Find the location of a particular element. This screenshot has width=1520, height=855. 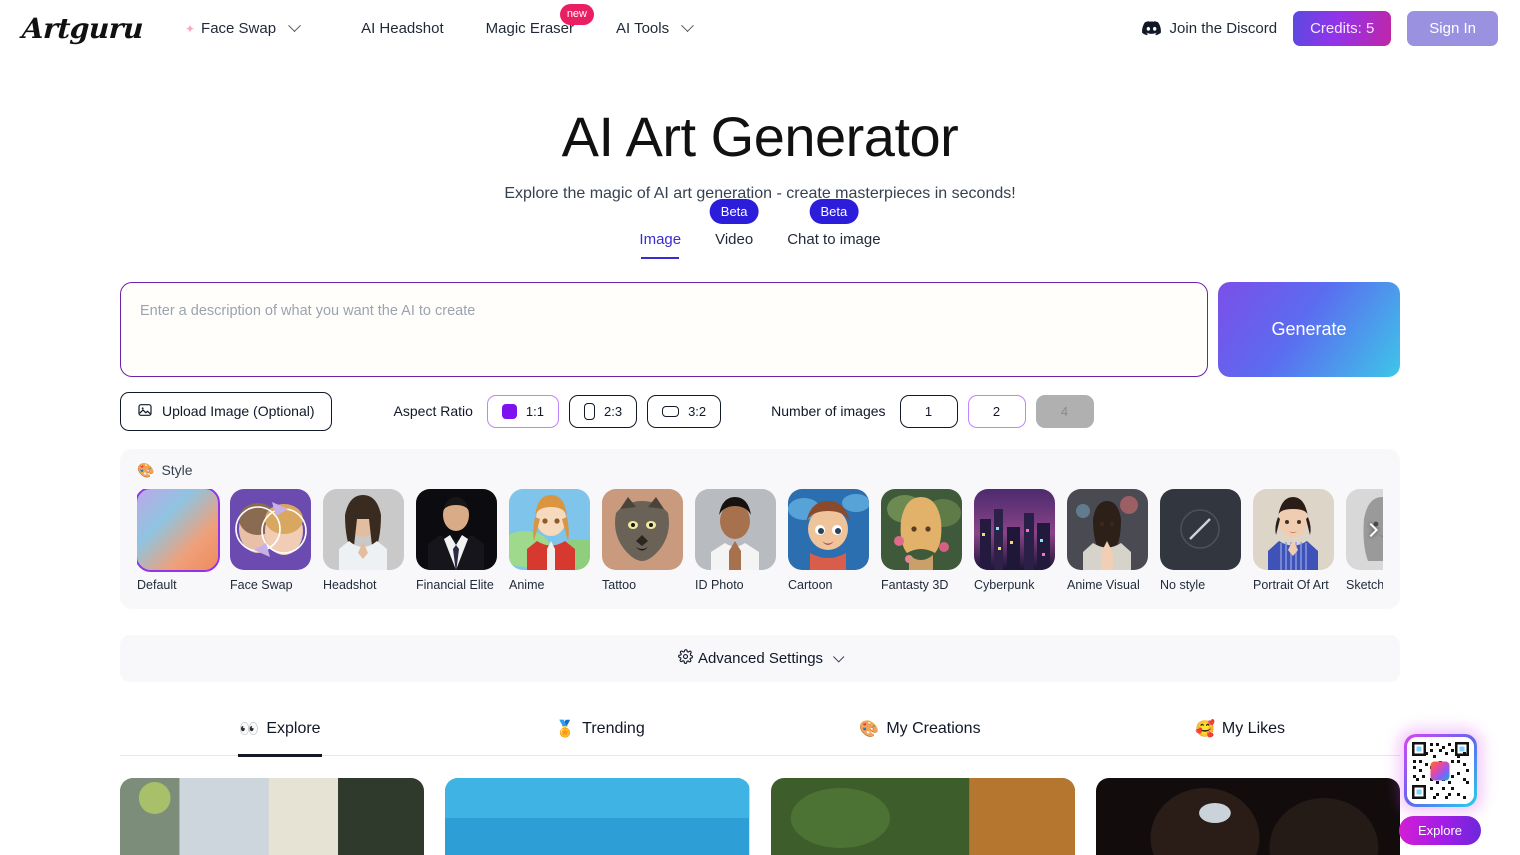

style-header-label: Style is located at coordinates (177, 470).